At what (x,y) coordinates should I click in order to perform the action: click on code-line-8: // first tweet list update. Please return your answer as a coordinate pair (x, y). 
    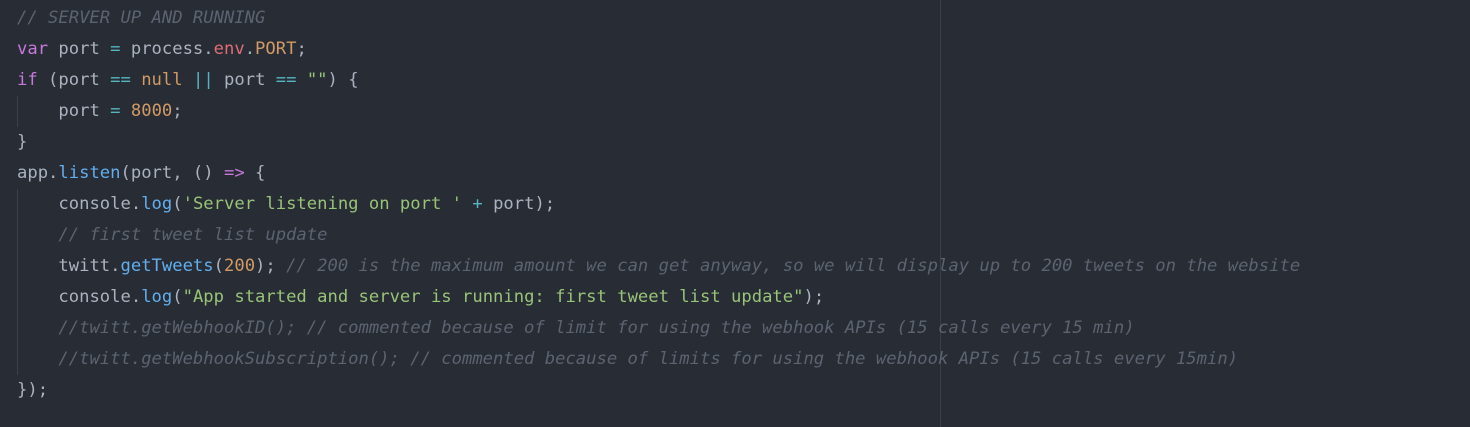
    Looking at the image, I should click on (658, 235).